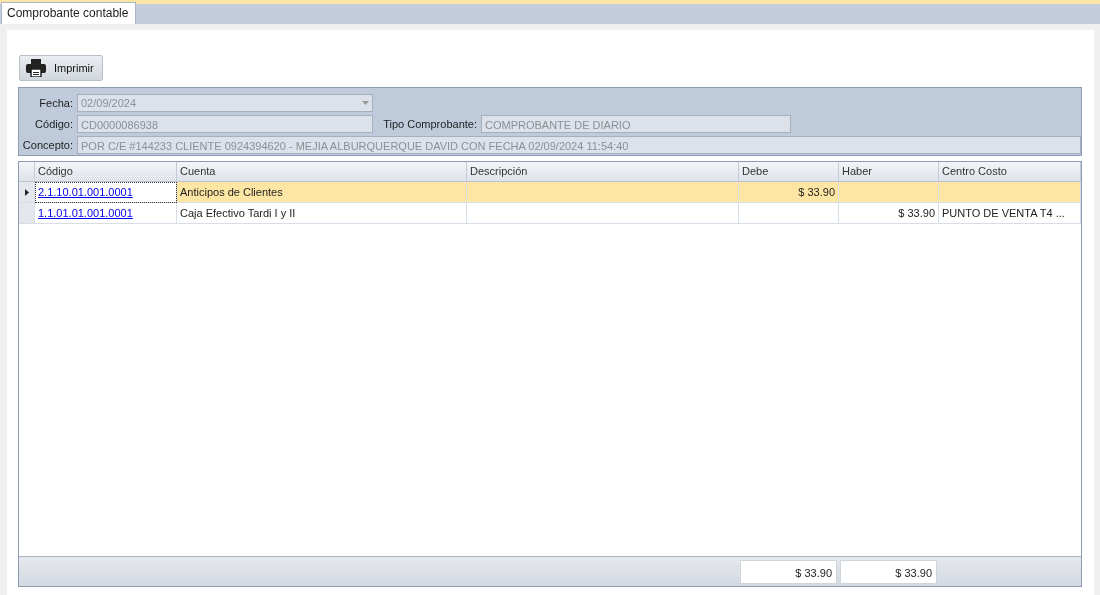 The width and height of the screenshot is (1100, 595). What do you see at coordinates (322, 192) in the screenshot?
I see `table-cell: Anticipos de Clientes` at bounding box center [322, 192].